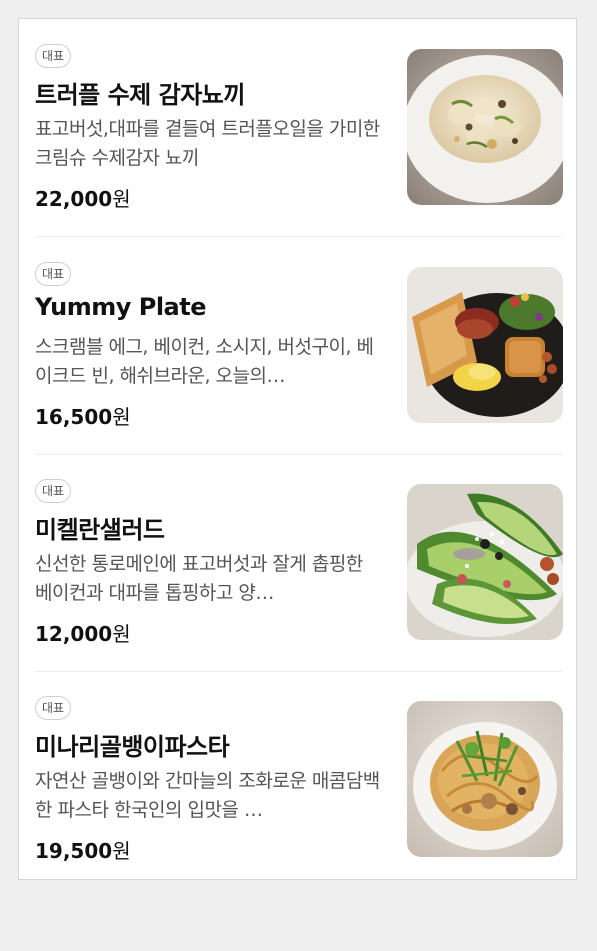 This screenshot has width=597, height=951. I want to click on menu-item-price: 12,000원, so click(83, 632).